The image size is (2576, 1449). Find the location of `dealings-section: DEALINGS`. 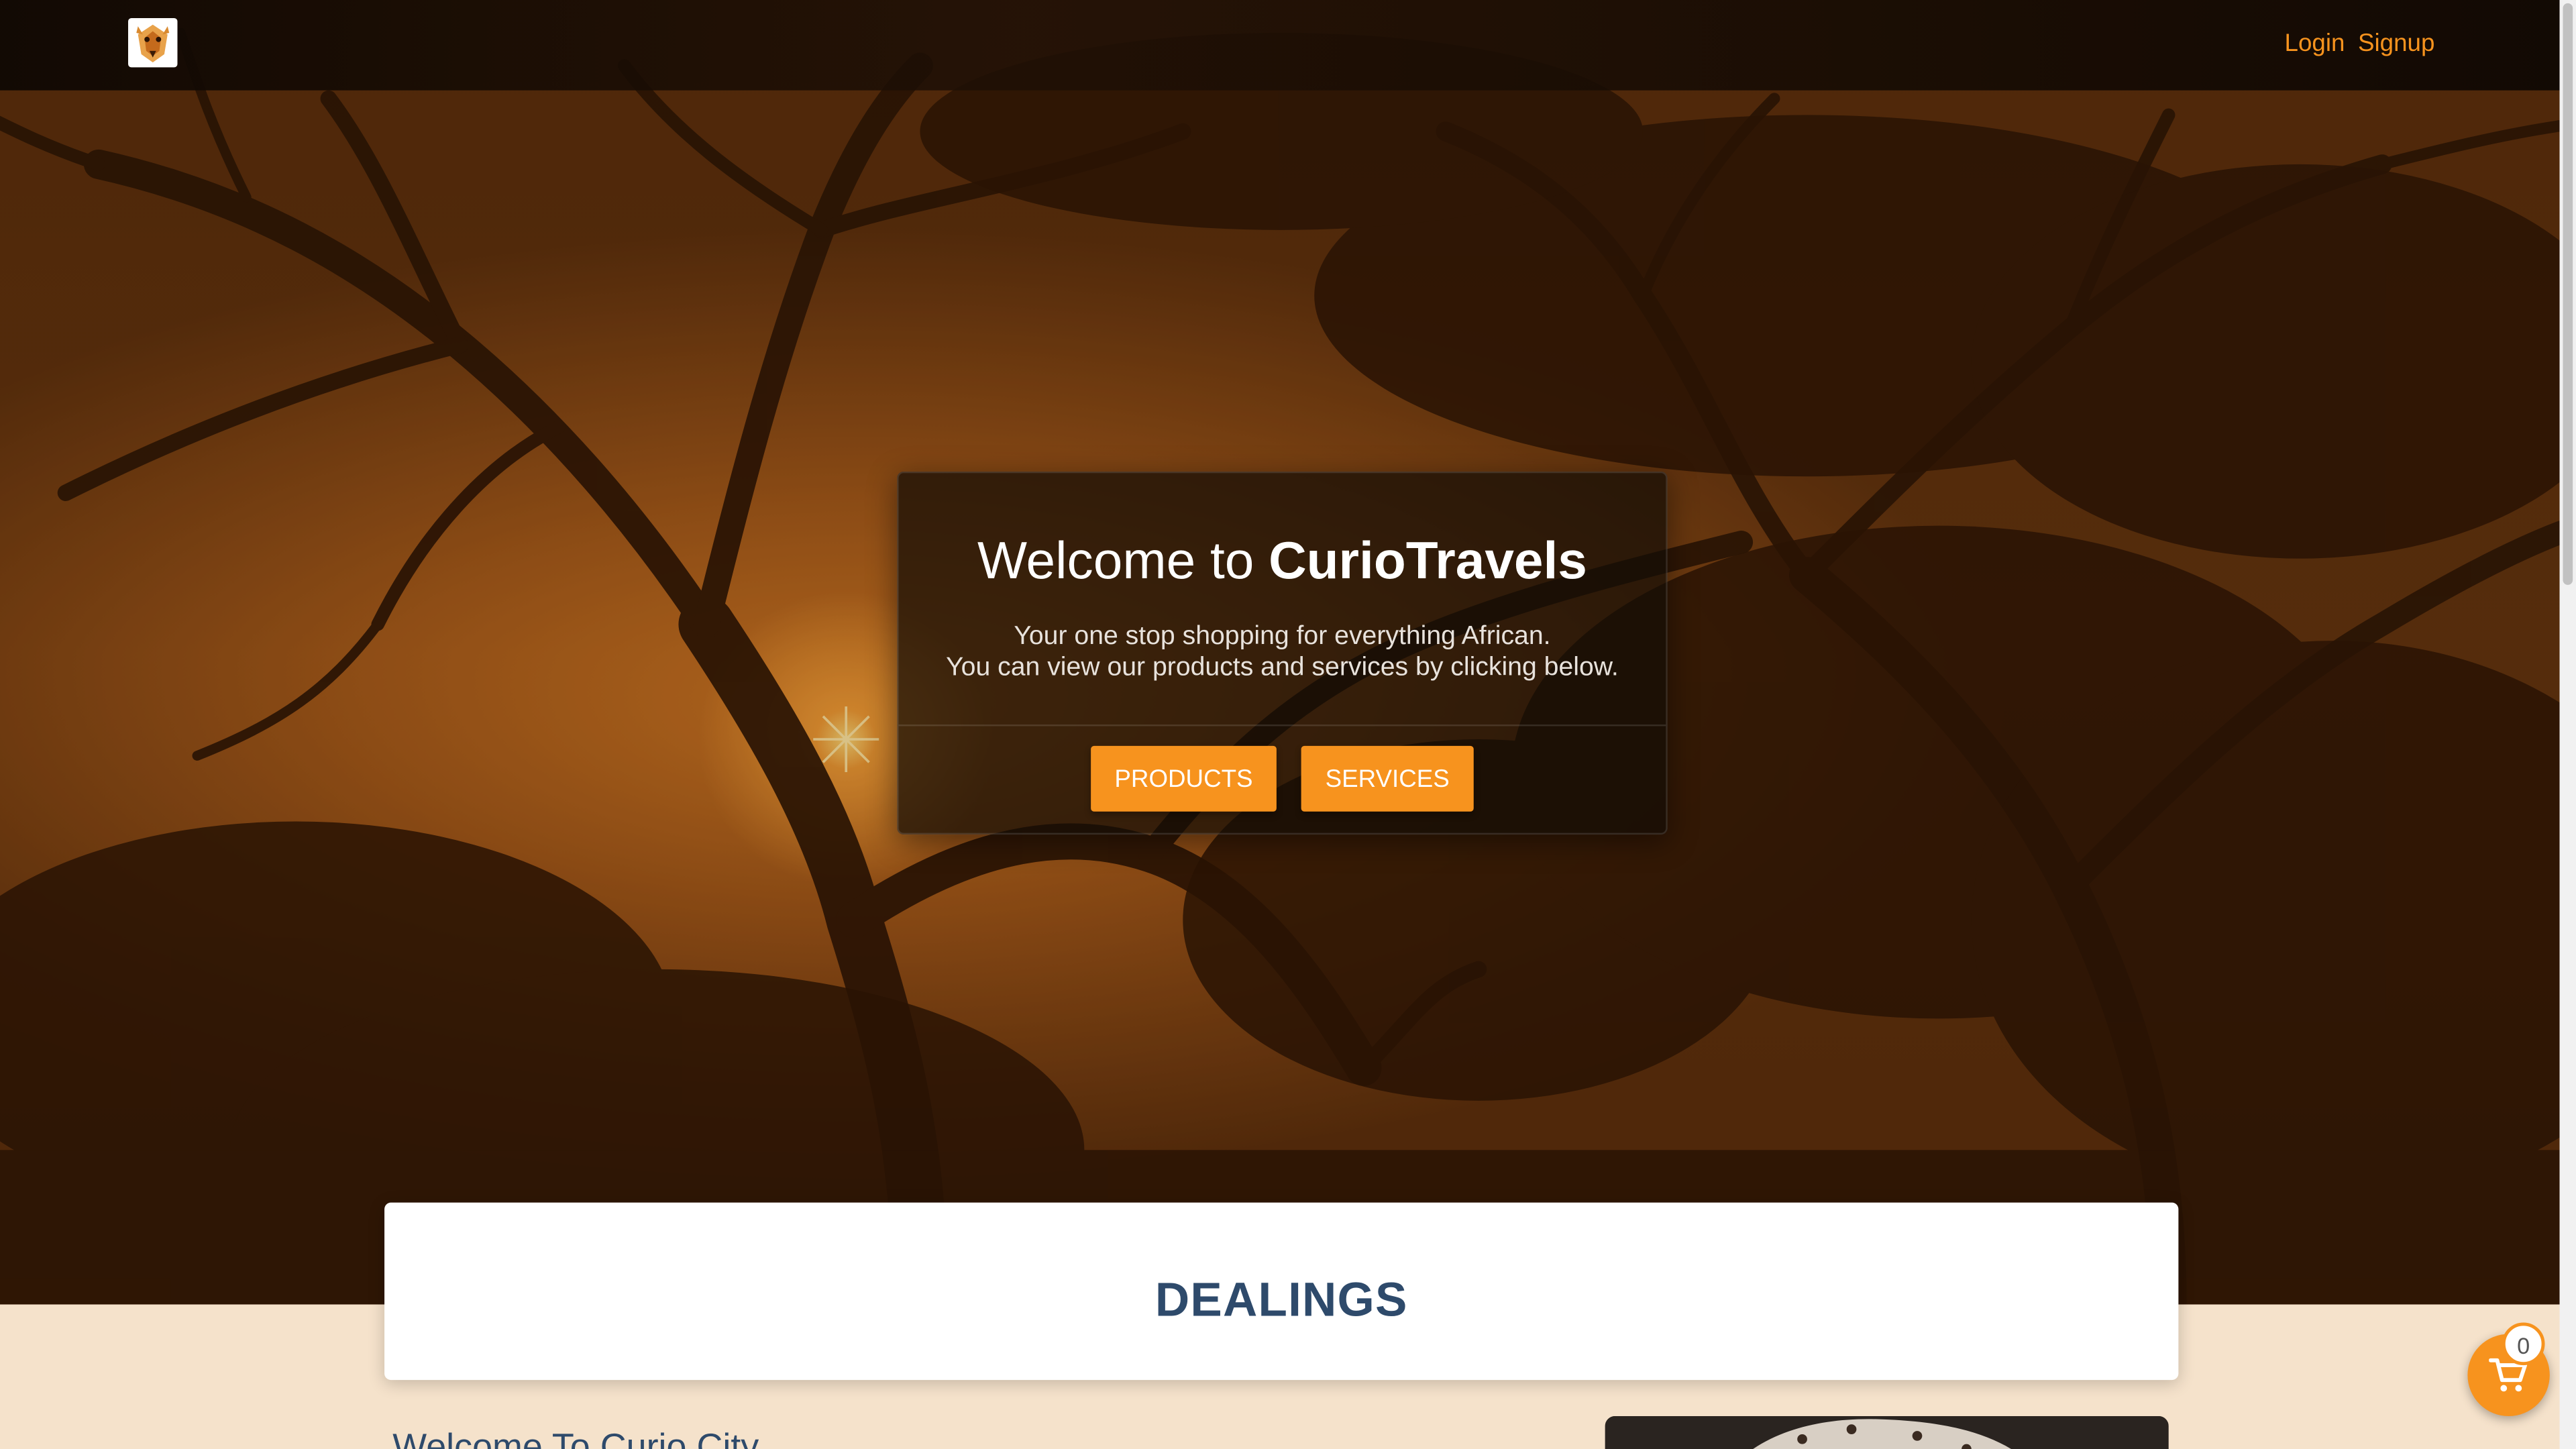

dealings-section: DEALINGS is located at coordinates (1281, 1291).